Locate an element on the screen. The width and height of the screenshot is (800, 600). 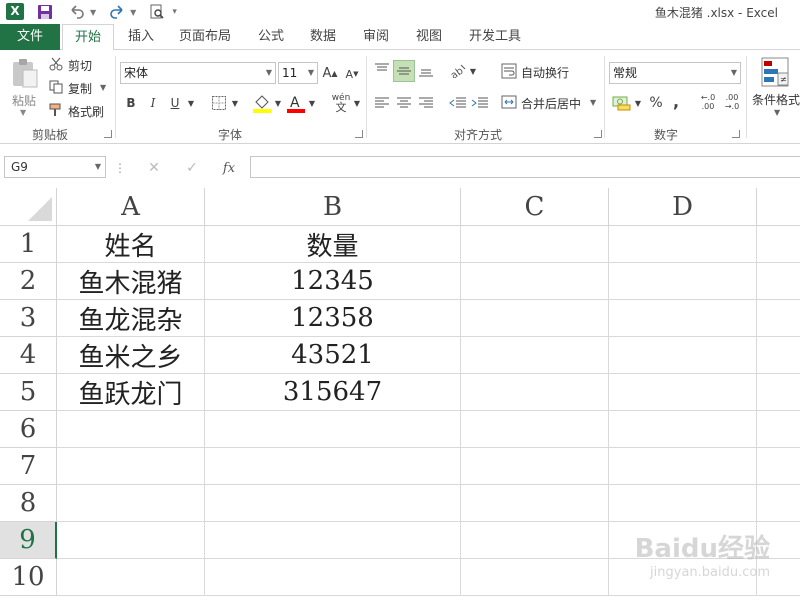
comma-style-button: , is located at coordinates (676, 101).